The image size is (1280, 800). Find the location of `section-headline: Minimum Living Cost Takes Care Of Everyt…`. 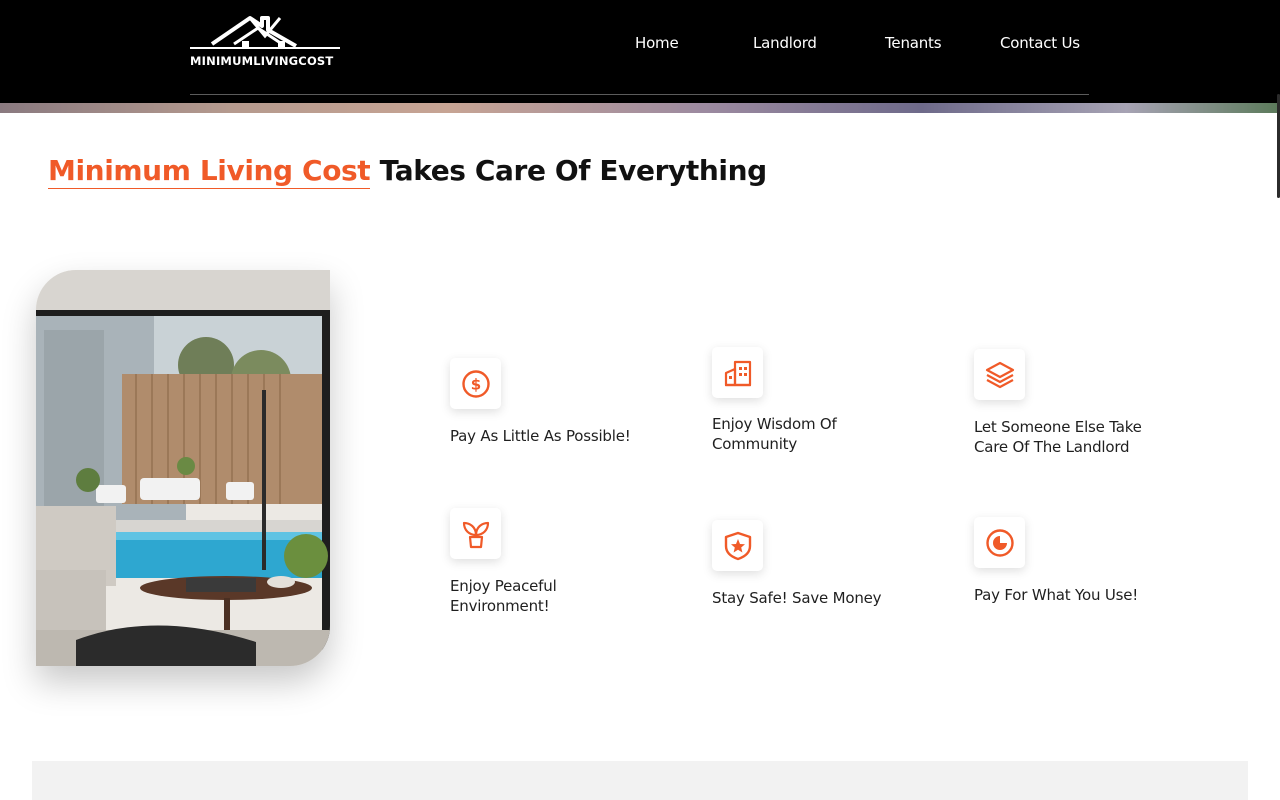

section-headline: Minimum Living Cost Takes Care Of Everyt… is located at coordinates (408, 171).